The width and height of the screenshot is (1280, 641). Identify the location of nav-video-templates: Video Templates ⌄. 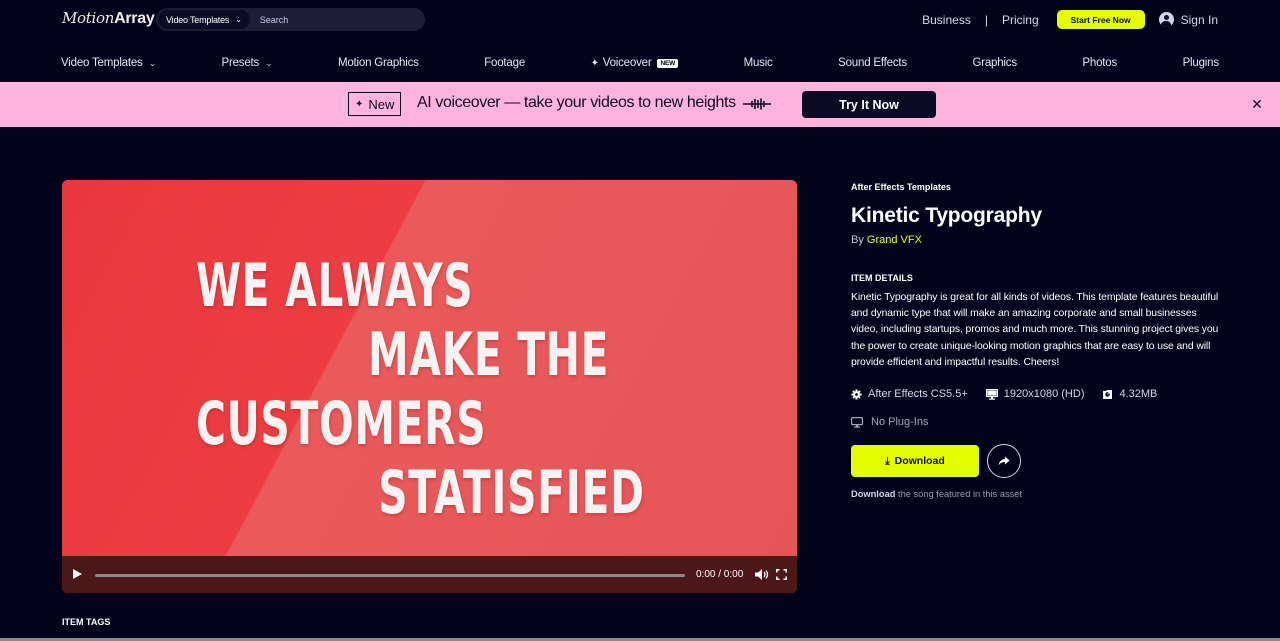
(108, 63).